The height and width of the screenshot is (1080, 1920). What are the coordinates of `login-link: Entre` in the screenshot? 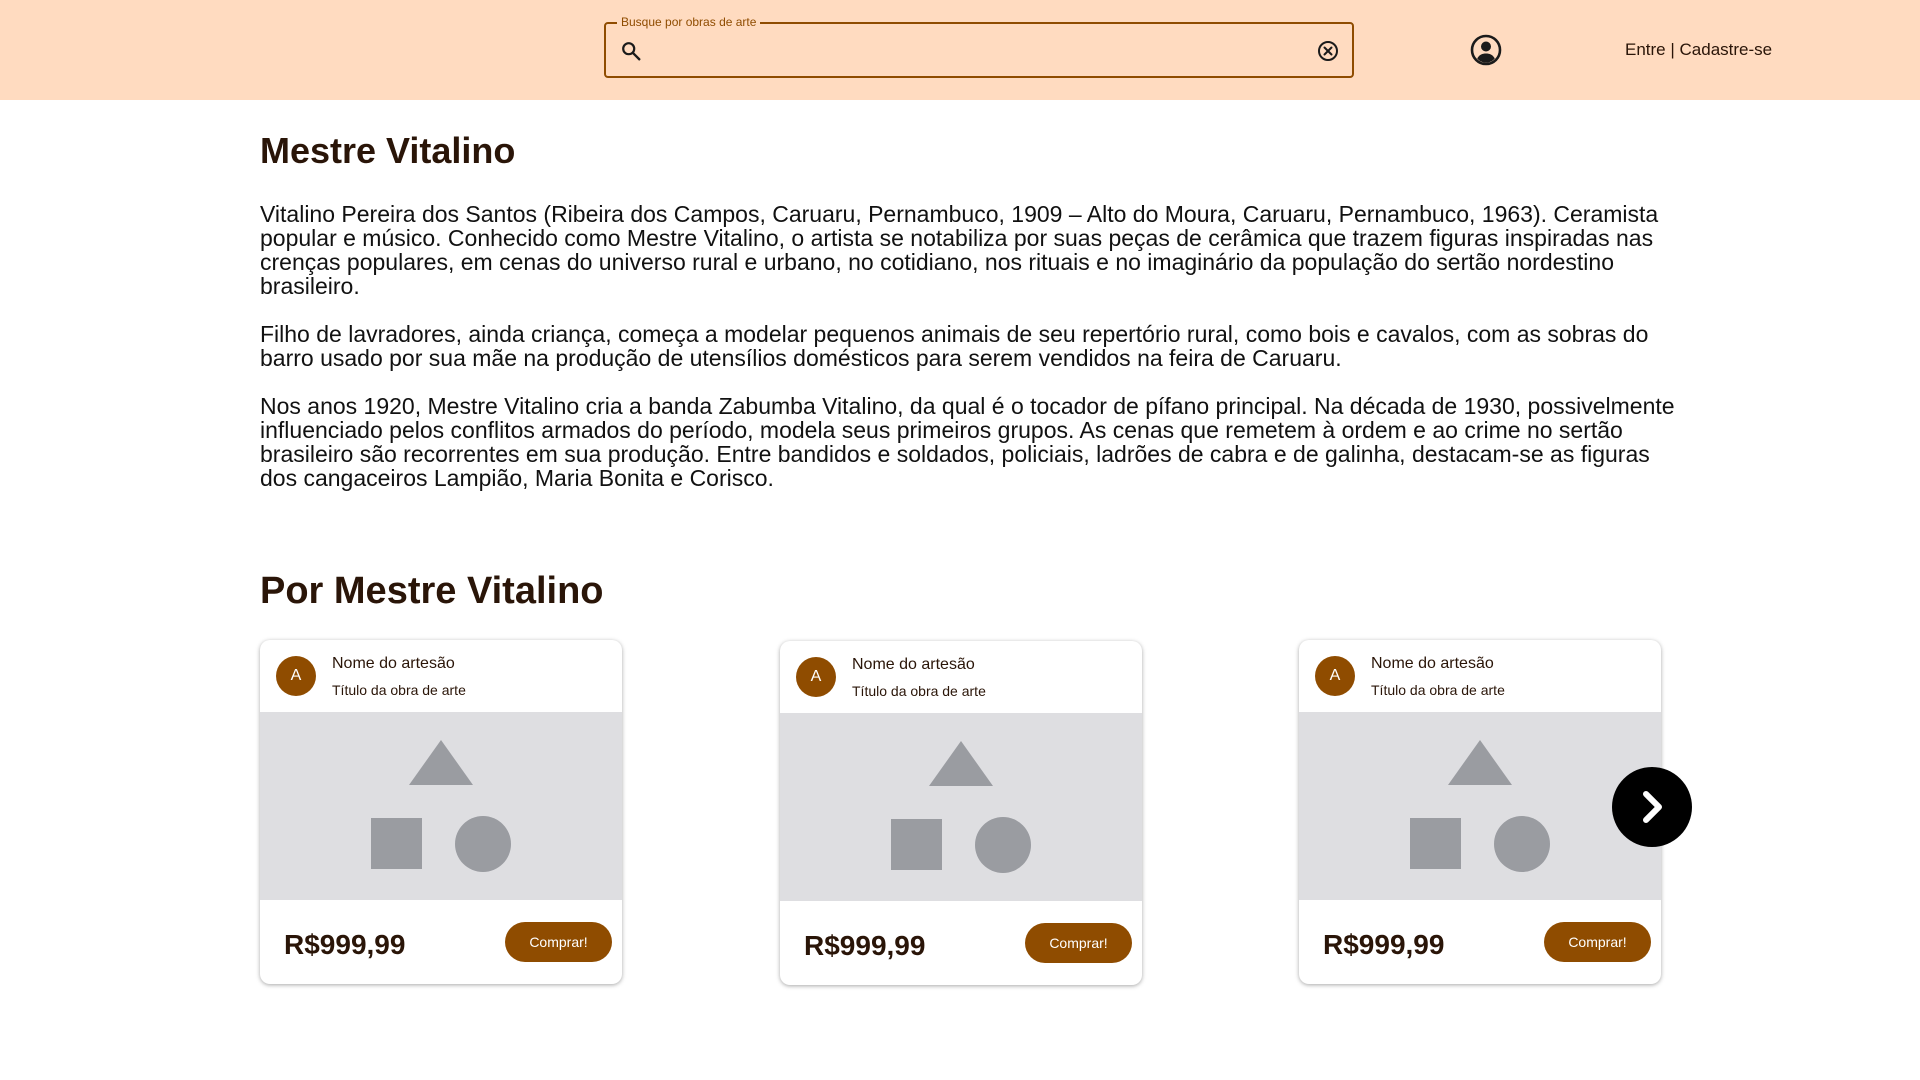 It's located at (1645, 49).